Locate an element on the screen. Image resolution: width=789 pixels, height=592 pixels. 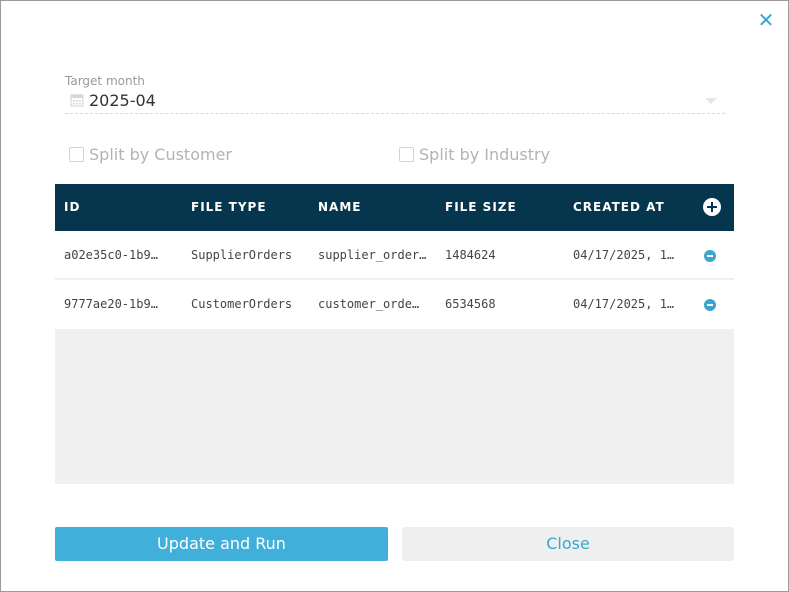
split-by-customer-checkbox is located at coordinates (76, 154).